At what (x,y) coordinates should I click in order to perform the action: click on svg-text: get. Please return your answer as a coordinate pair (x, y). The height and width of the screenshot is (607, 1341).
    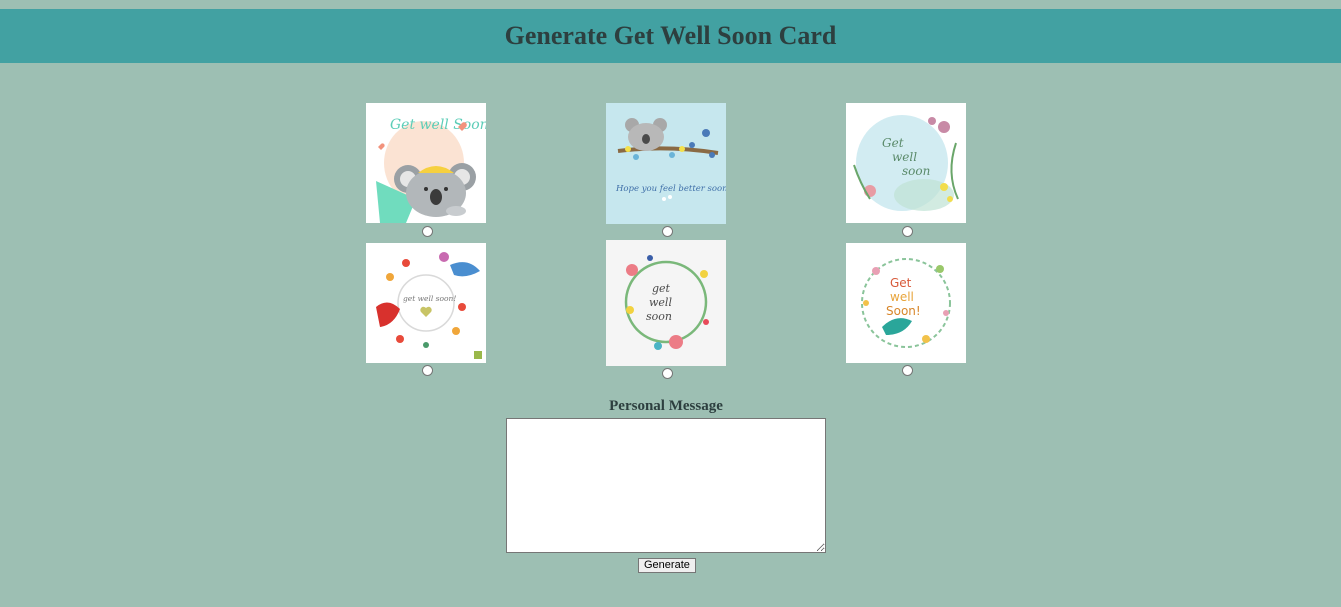
    Looking at the image, I should click on (661, 288).